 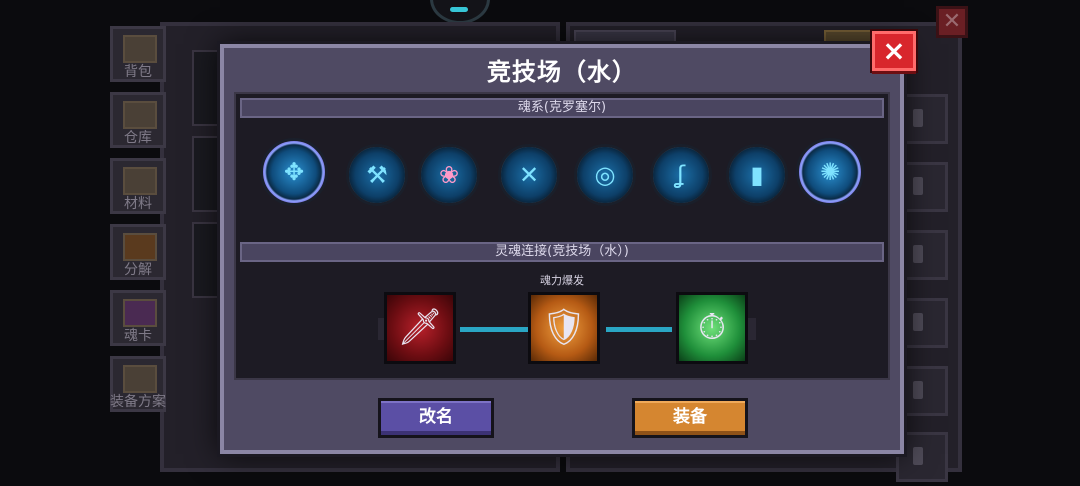 What do you see at coordinates (140, 313) in the screenshot?
I see `soul-card-icon` at bounding box center [140, 313].